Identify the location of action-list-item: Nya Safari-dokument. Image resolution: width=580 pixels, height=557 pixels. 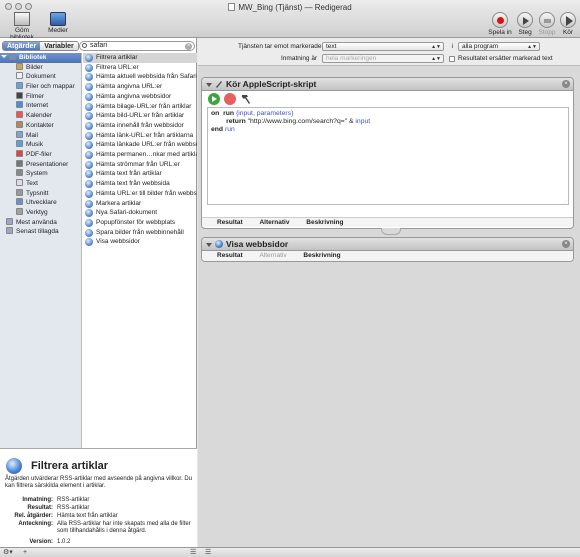
(140, 213).